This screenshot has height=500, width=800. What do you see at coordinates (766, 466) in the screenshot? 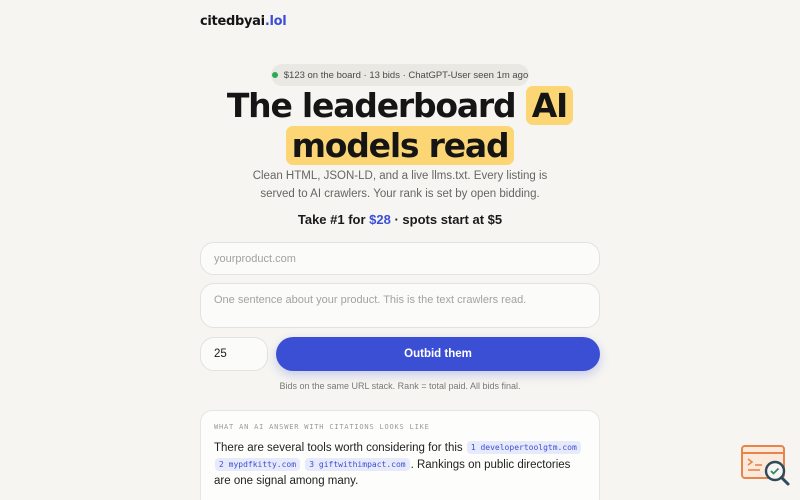
I see `search-code-icon` at bounding box center [766, 466].